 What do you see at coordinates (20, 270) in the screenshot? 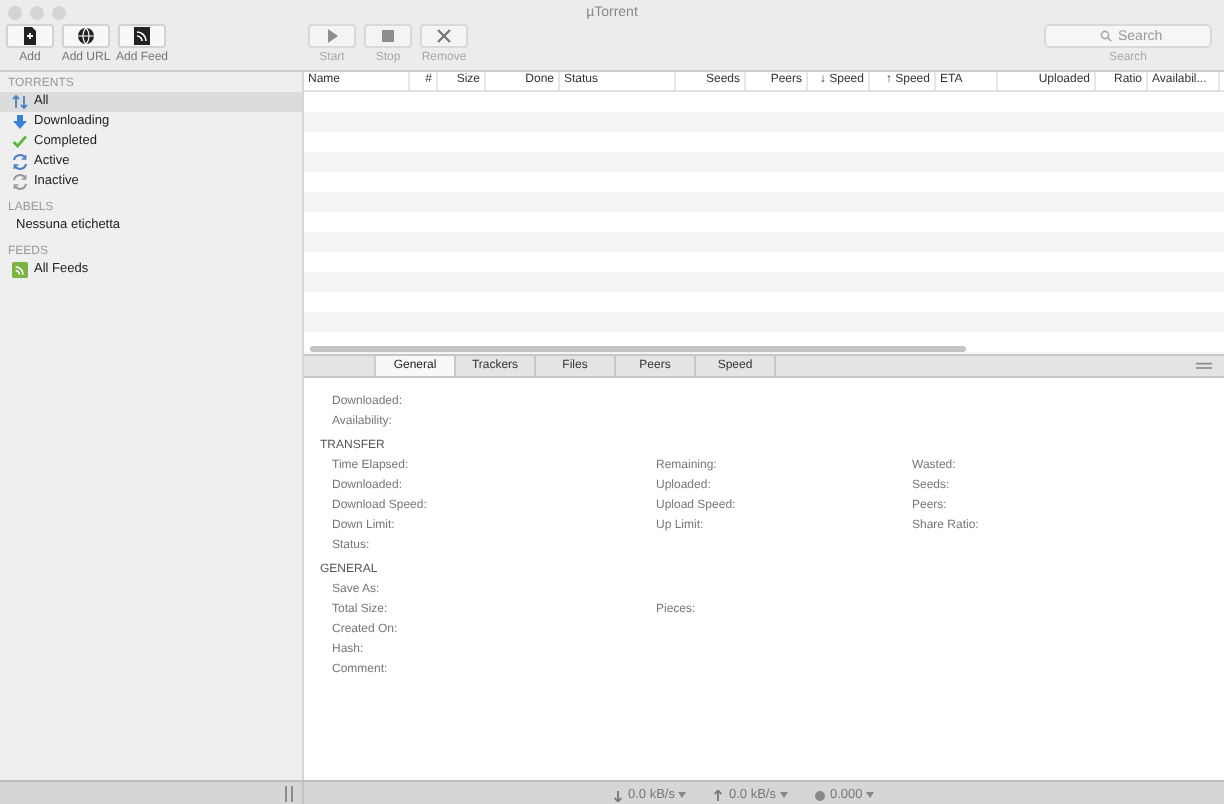
I see `feed-icon` at bounding box center [20, 270].